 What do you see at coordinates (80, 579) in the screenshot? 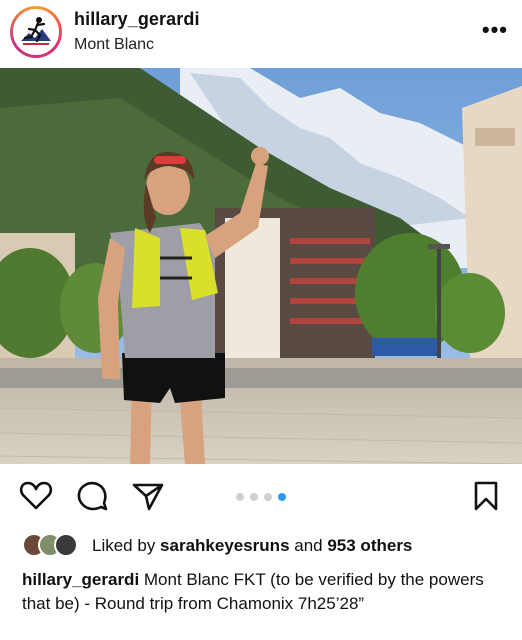
I see `caption-username: hillary_gerardi` at bounding box center [80, 579].